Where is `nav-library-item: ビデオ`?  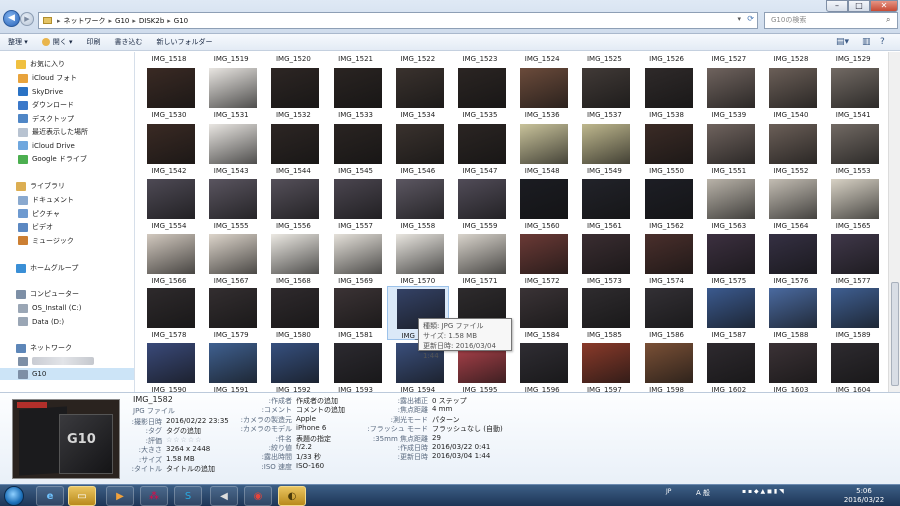
nav-library-item: ビデオ is located at coordinates (35, 227).